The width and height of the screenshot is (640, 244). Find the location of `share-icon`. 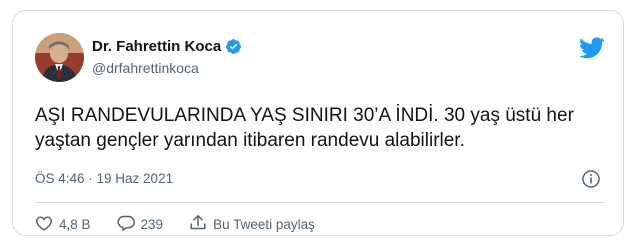

share-icon is located at coordinates (201, 224).